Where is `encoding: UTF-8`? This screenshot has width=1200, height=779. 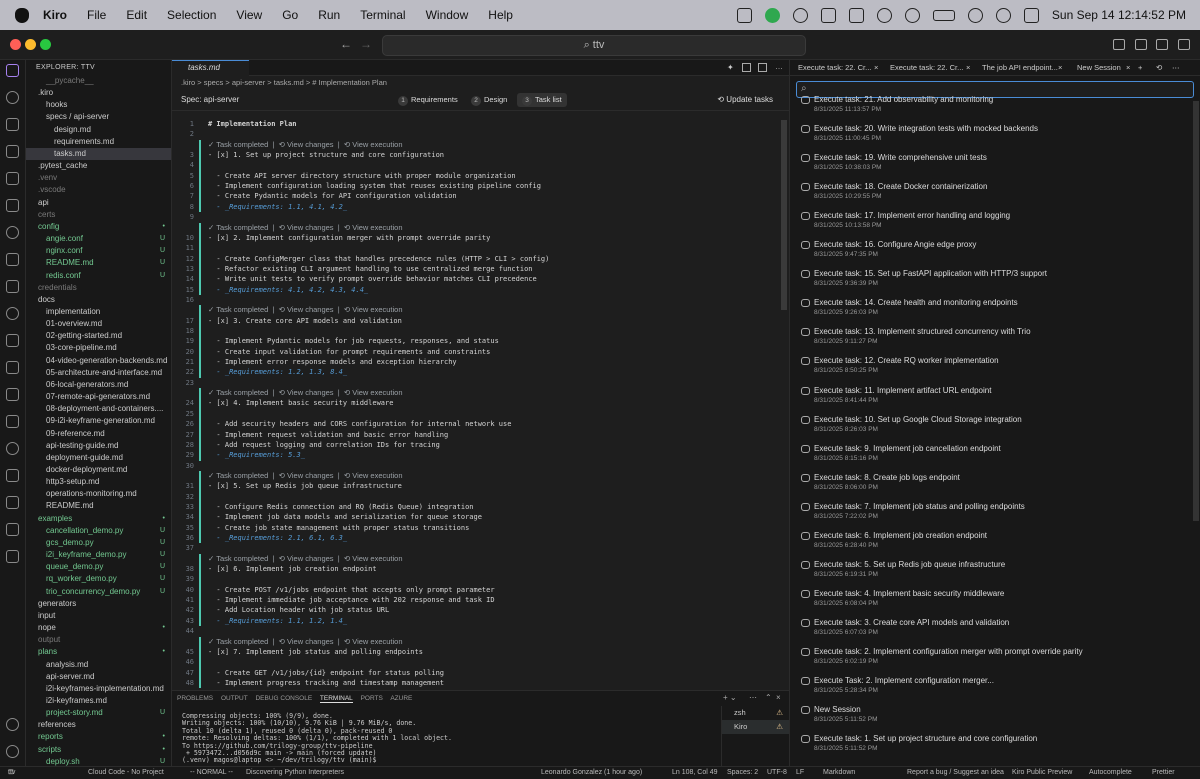 encoding: UTF-8 is located at coordinates (777, 773).